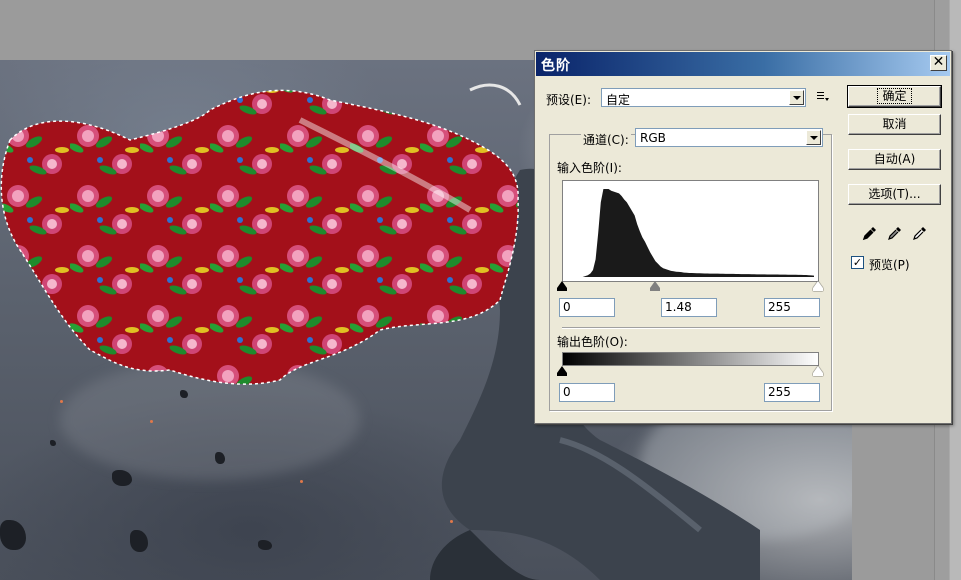 This screenshot has width=961, height=580. I want to click on auto-button: 自动(A), so click(894, 159).